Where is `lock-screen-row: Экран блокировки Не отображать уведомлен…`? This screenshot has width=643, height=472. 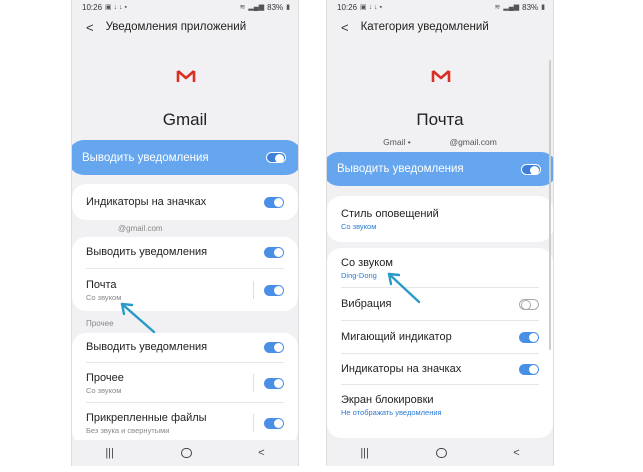 lock-screen-row: Экран блокировки Не отображать уведомлен… is located at coordinates (440, 405).